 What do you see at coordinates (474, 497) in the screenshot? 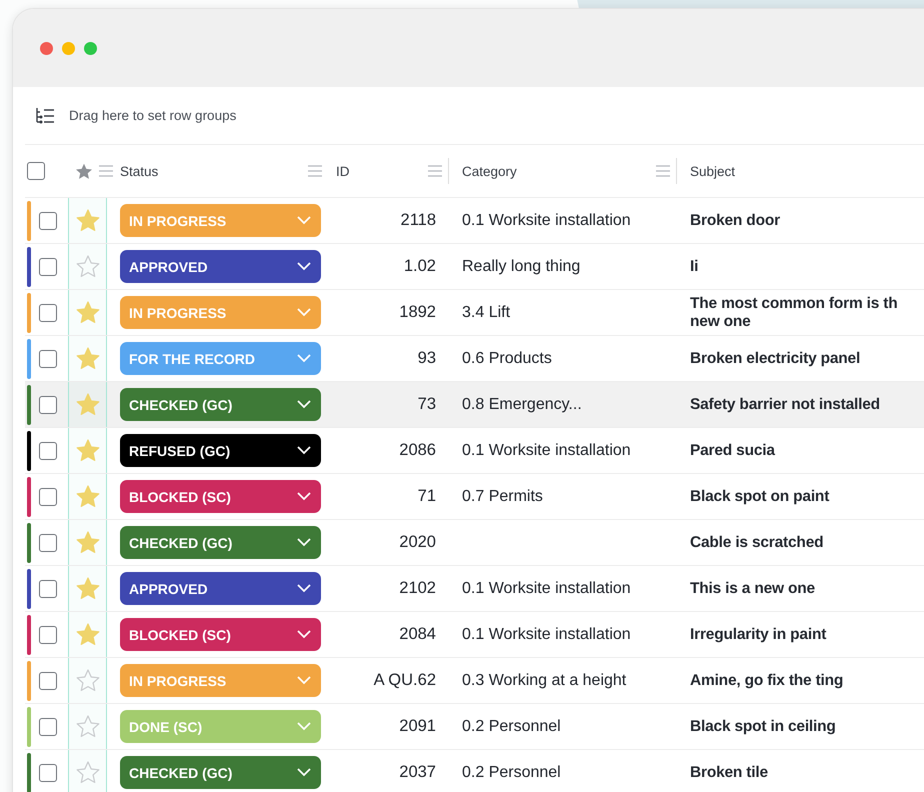
I see `table-row: BLOCKED (SC) 71 0.7 Permits Black spot on paint` at bounding box center [474, 497].